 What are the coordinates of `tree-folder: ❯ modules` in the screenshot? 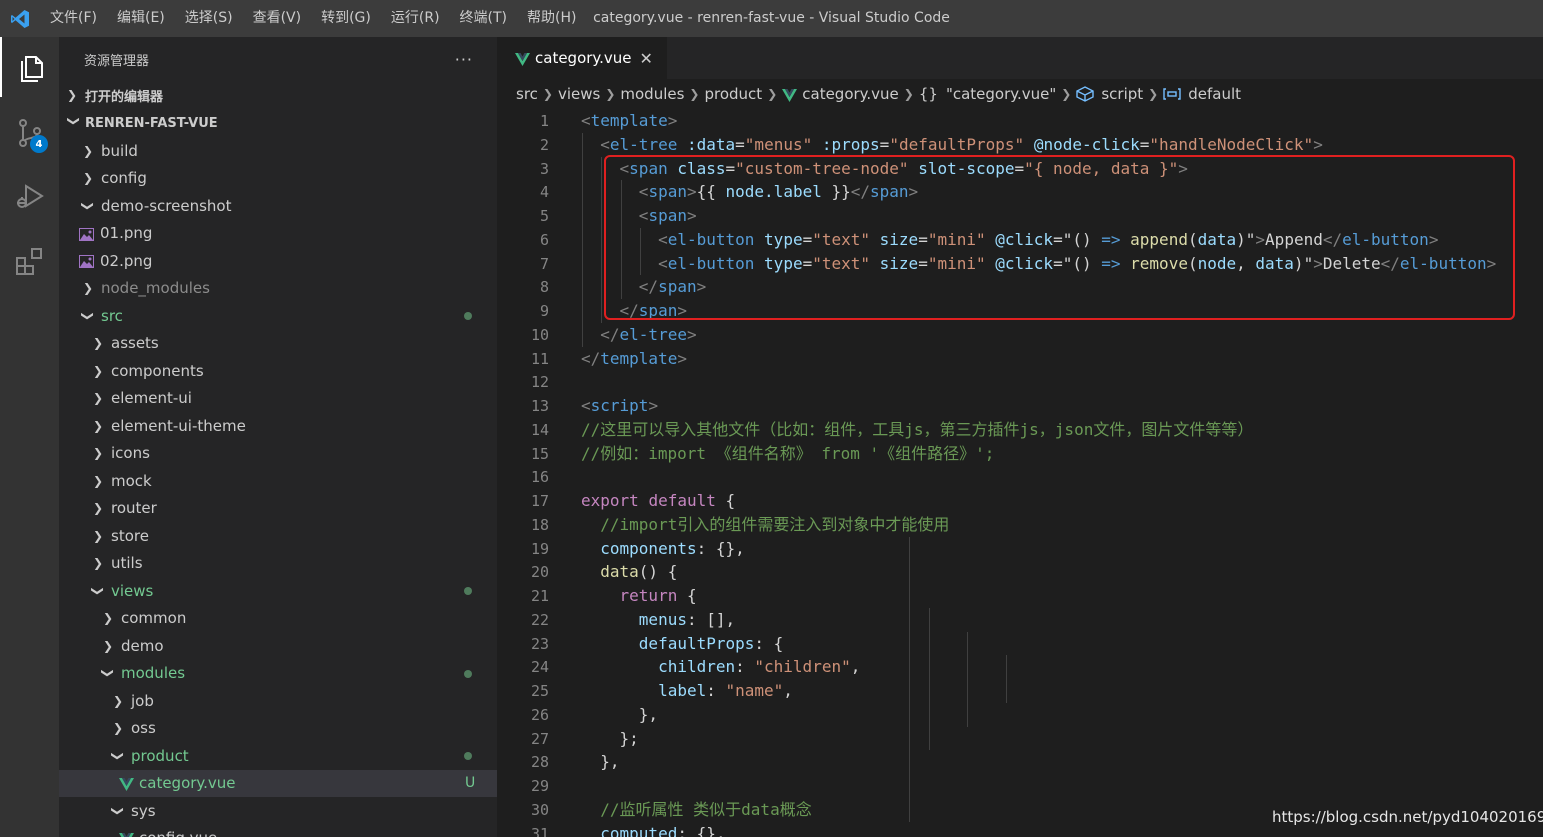 It's located at (278, 674).